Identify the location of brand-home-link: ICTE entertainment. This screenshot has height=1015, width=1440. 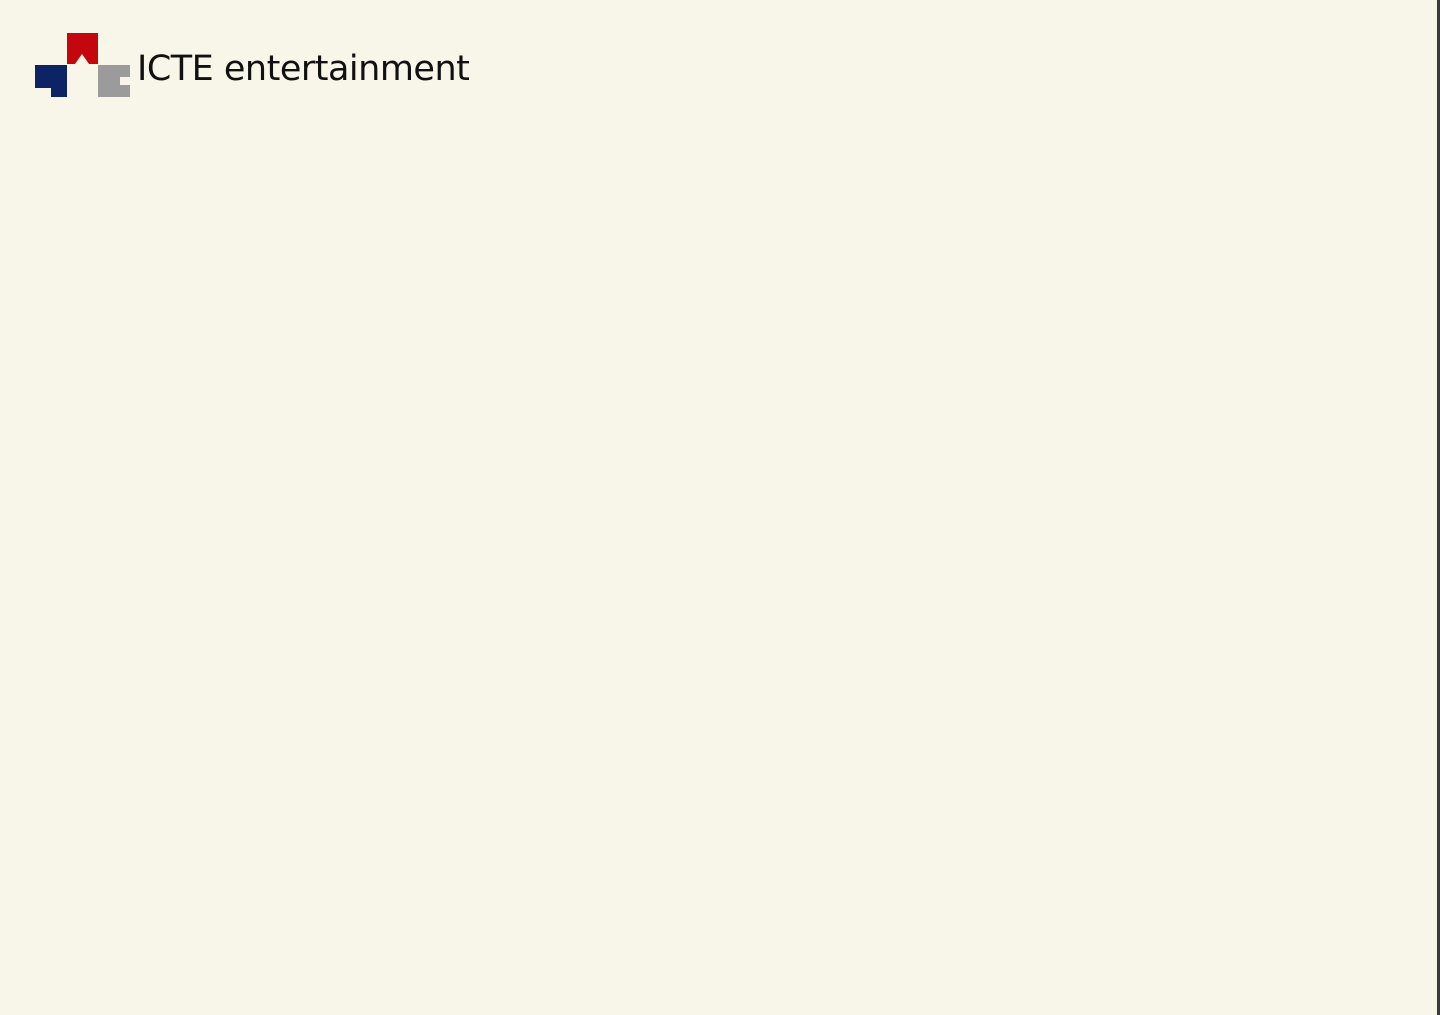
(252, 65).